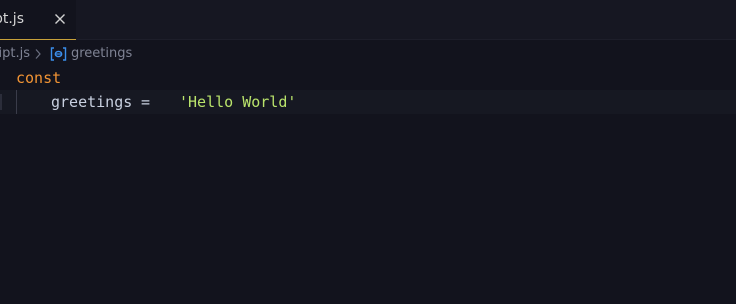  What do you see at coordinates (1, 102) in the screenshot?
I see `gutter-indicator` at bounding box center [1, 102].